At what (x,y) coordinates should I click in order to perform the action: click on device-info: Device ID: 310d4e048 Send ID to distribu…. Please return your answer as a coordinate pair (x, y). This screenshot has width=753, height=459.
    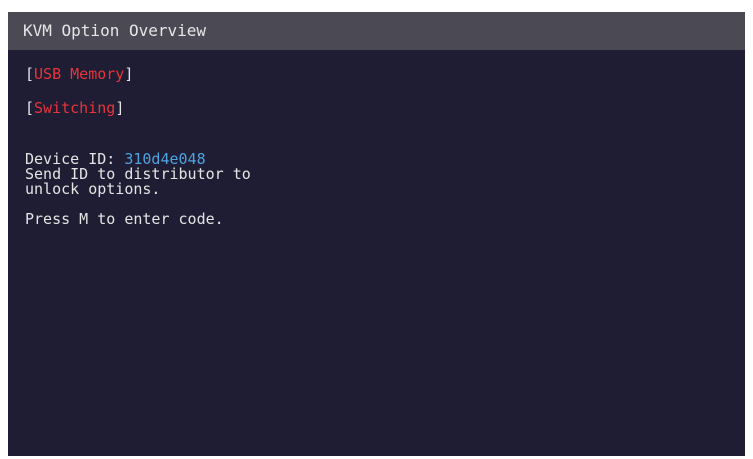
    Looking at the image, I should click on (380, 174).